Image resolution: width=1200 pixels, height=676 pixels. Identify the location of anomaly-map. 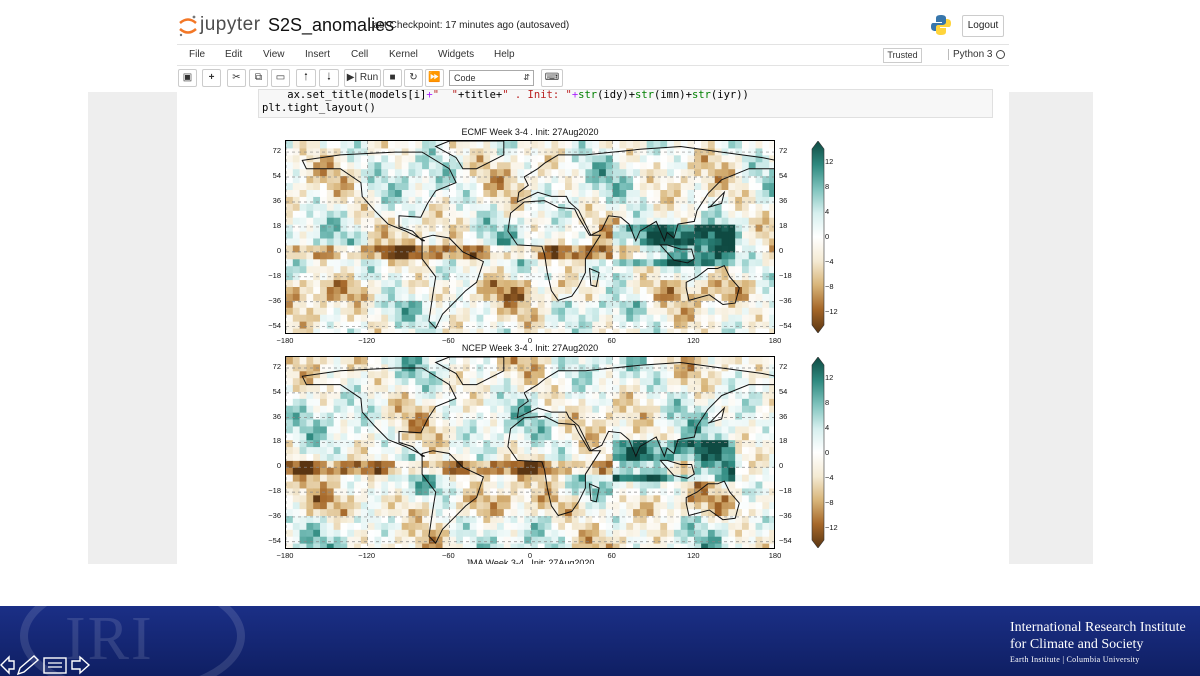
(530, 452).